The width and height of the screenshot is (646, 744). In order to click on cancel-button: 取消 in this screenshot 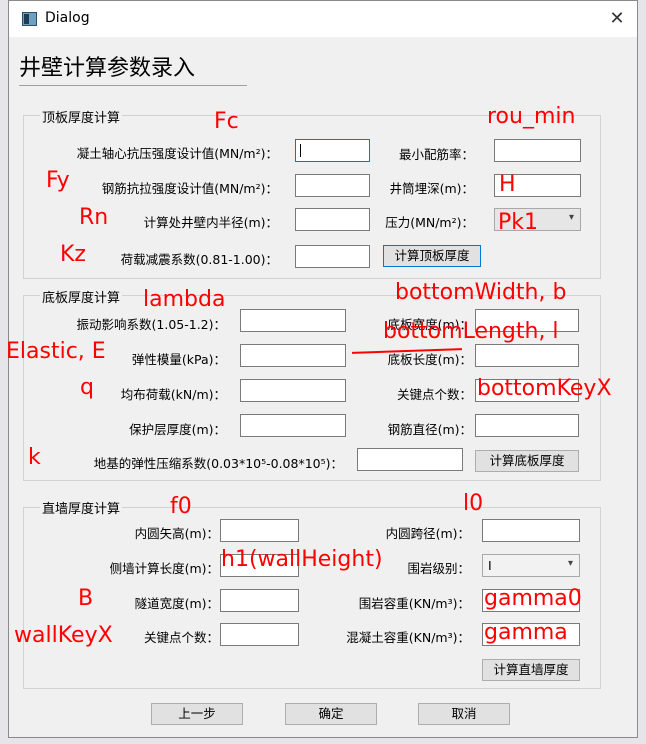, I will do `click(464, 714)`.